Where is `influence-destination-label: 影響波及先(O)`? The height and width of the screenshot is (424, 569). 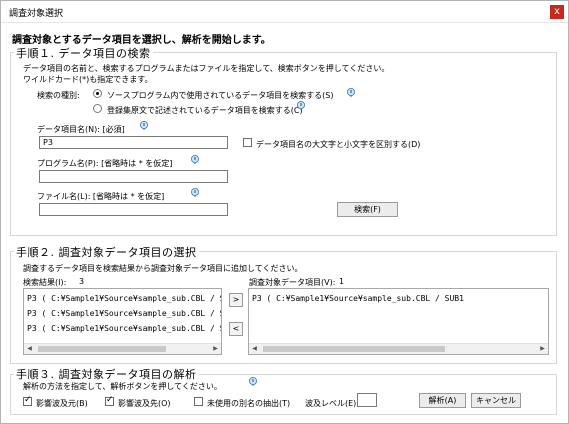 influence-destination-label: 影響波及先(O) is located at coordinates (144, 403).